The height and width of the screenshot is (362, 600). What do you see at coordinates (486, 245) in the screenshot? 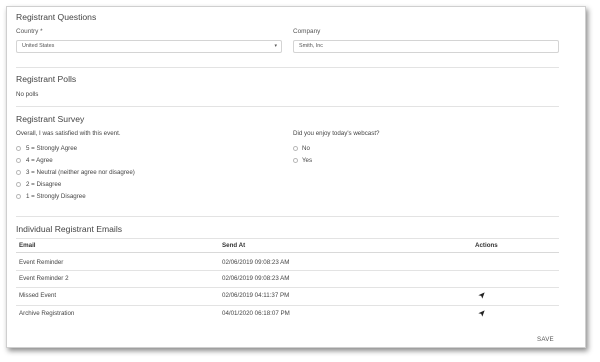
I see `column-header-actions: Actions` at bounding box center [486, 245].